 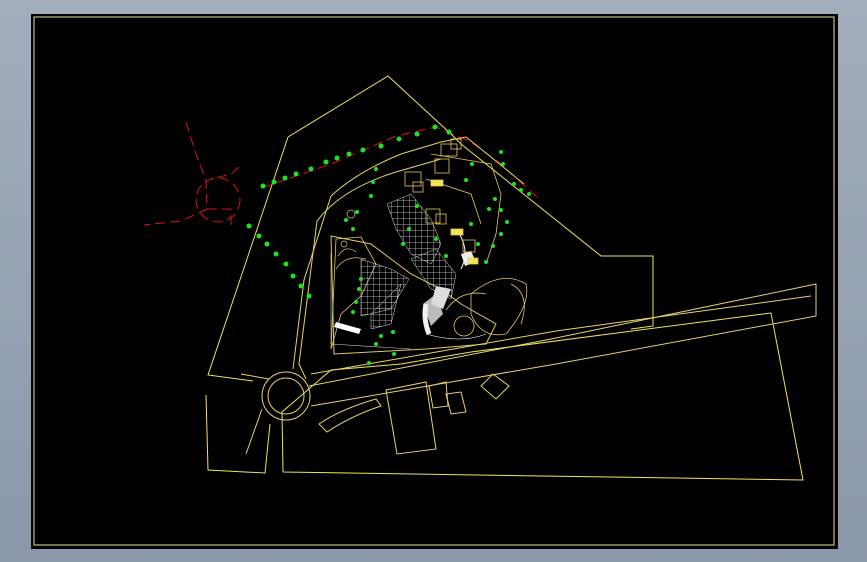 What do you see at coordinates (341, 174) in the screenshot?
I see `red-line-layer` at bounding box center [341, 174].